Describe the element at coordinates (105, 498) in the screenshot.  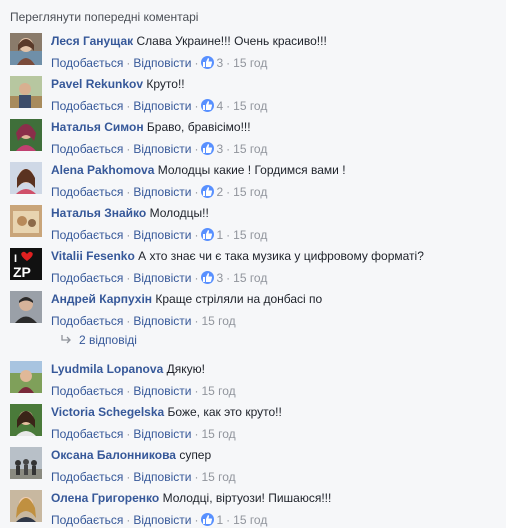
I see `comment-author: Олена Григоренко` at that location.